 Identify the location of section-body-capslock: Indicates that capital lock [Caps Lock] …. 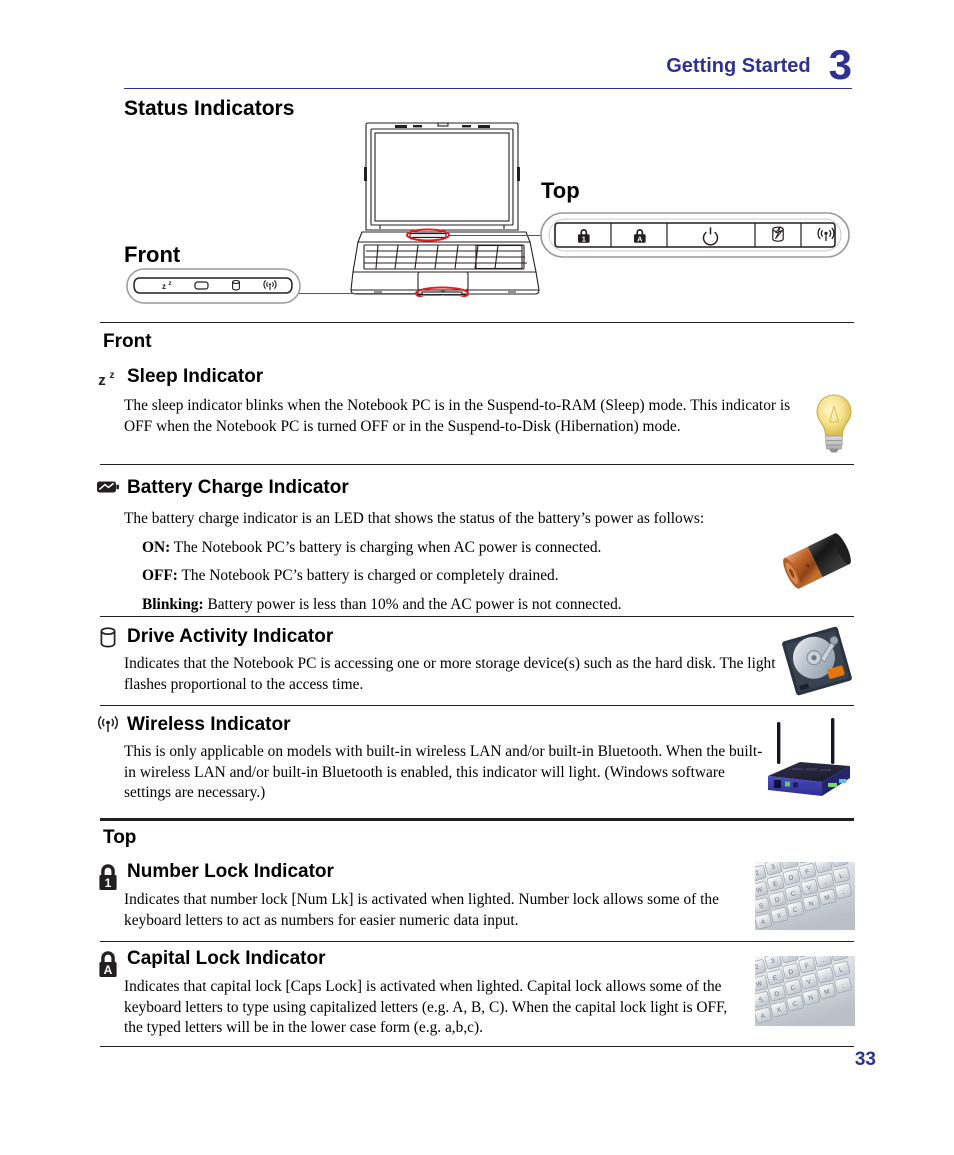
(435, 1008).